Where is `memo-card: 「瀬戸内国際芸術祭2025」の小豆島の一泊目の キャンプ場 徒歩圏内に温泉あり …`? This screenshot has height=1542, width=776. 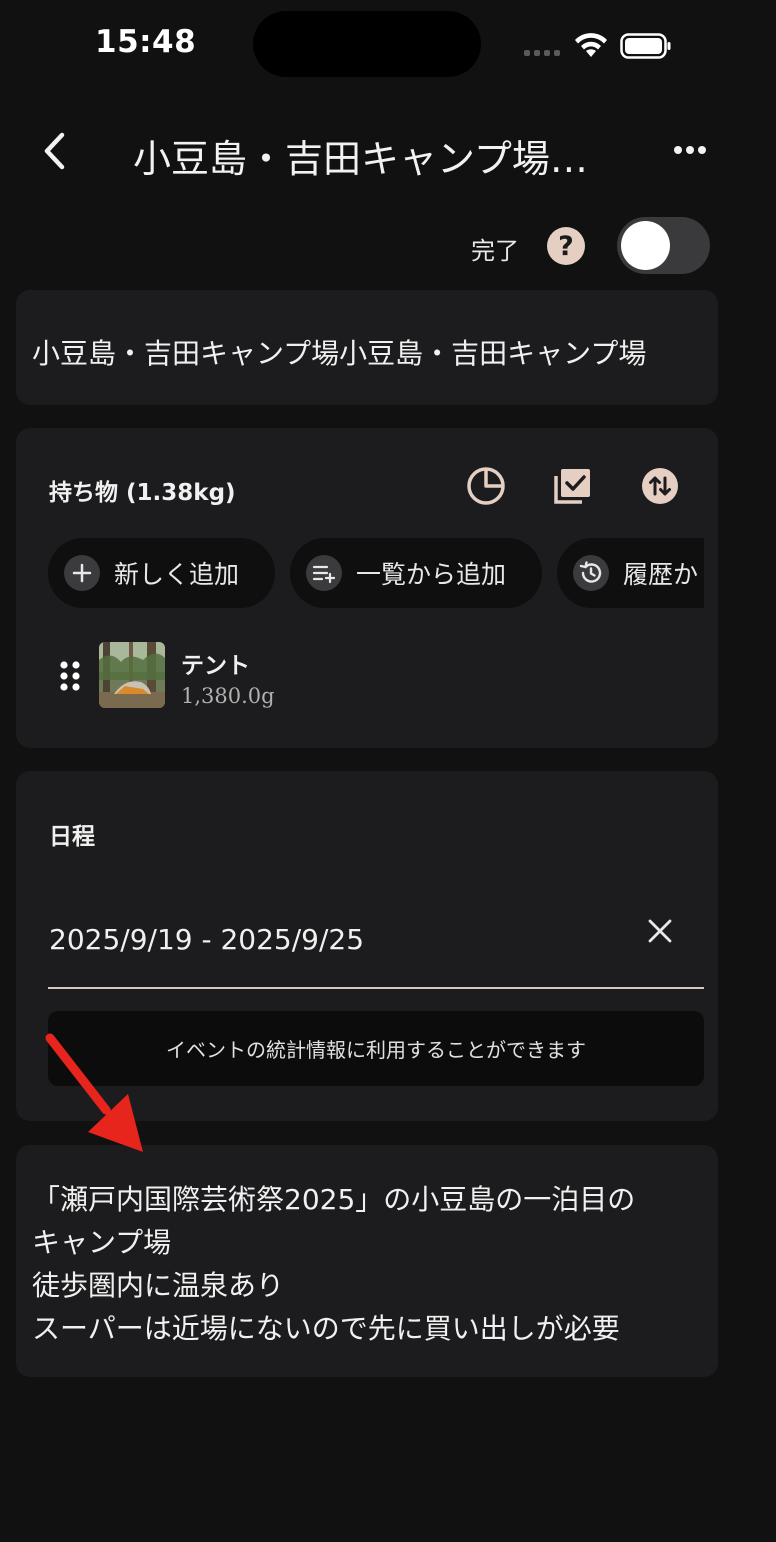
memo-card: 「瀬戸内国際芸術祭2025」の小豆島の一泊目の キャンプ場 徒歩圏内に温泉あり … is located at coordinates (367, 1261).